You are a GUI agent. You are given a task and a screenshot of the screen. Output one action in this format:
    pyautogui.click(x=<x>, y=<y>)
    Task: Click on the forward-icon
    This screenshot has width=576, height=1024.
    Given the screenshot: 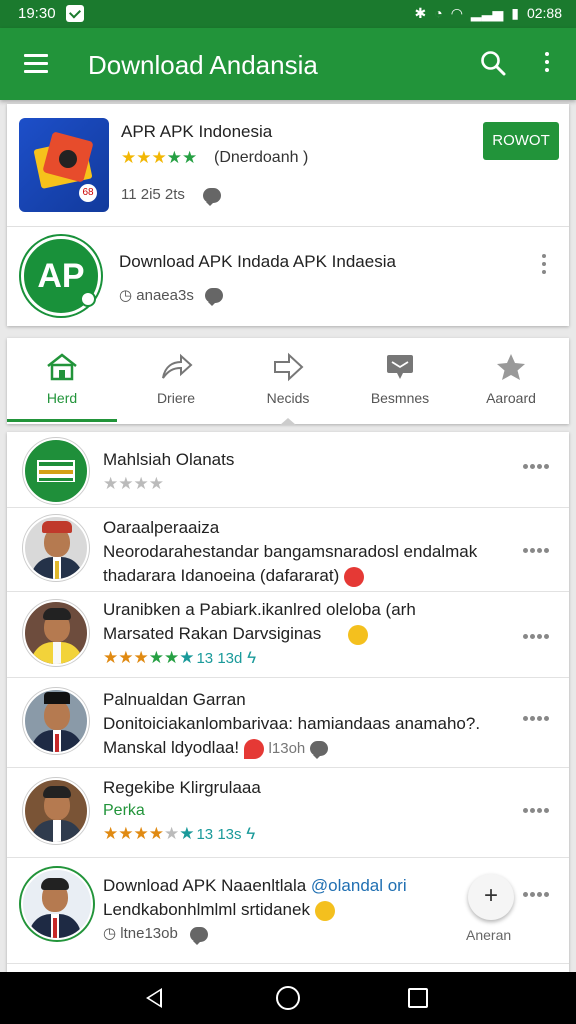 What is the action you would take?
    pyautogui.click(x=289, y=367)
    